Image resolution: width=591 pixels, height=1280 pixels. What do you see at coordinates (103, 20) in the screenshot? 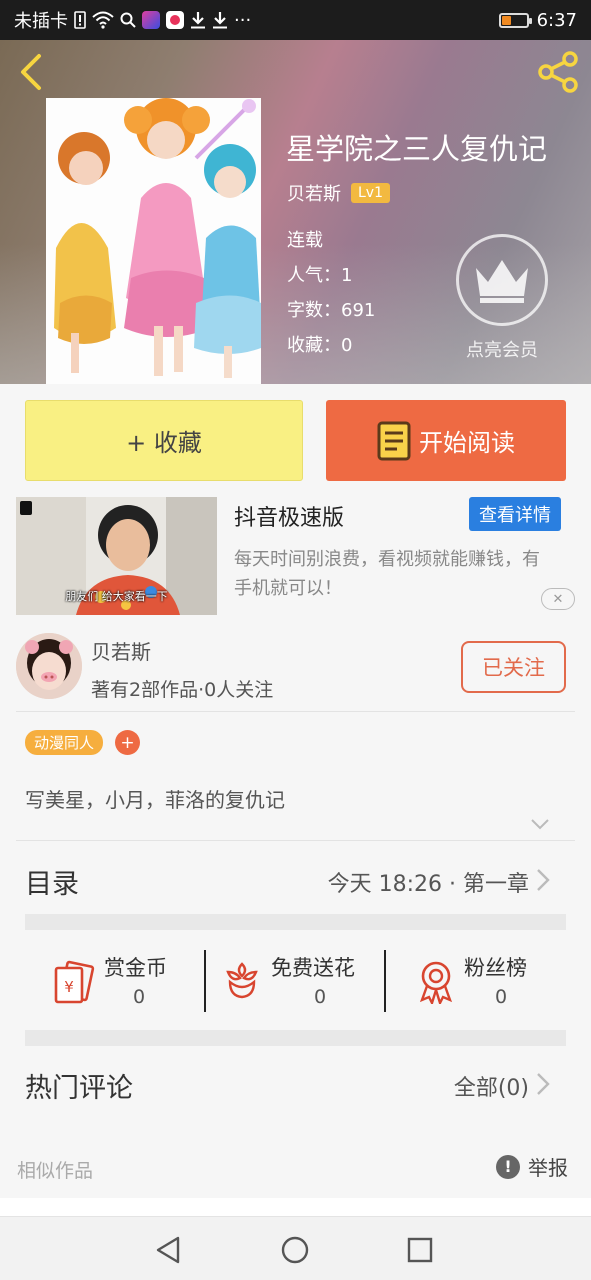
I see `wifi-icon` at bounding box center [103, 20].